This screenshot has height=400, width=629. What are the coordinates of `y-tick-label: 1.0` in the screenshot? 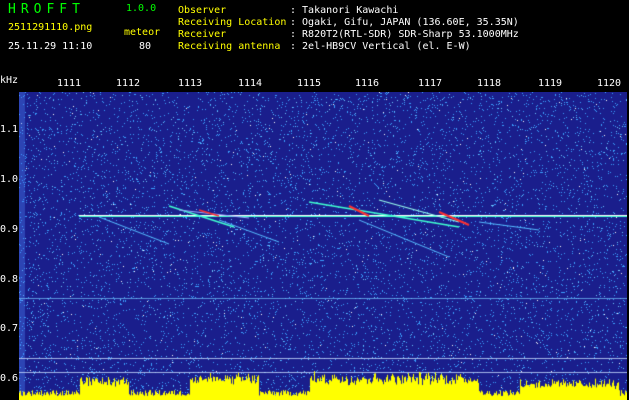 It's located at (9, 179).